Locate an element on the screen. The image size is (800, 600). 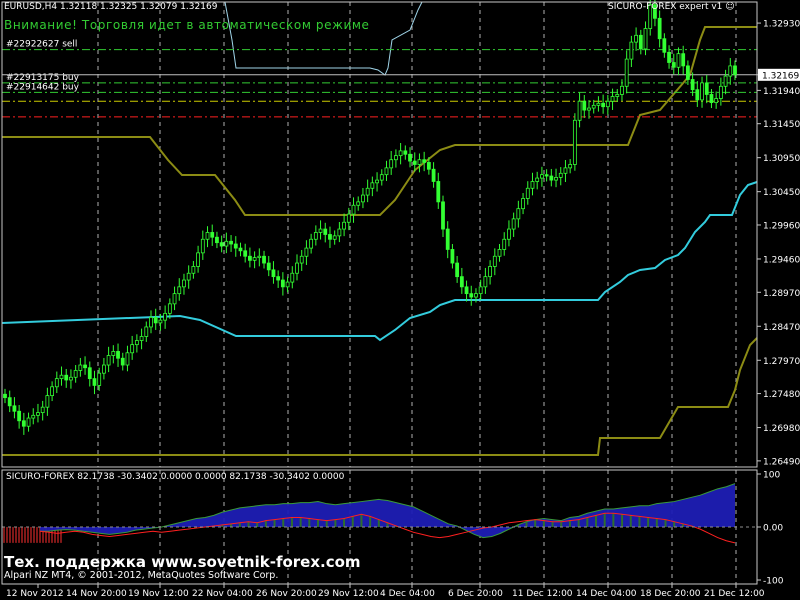
x-tick-label: 26 Nov 20:00 is located at coordinates (286, 594).